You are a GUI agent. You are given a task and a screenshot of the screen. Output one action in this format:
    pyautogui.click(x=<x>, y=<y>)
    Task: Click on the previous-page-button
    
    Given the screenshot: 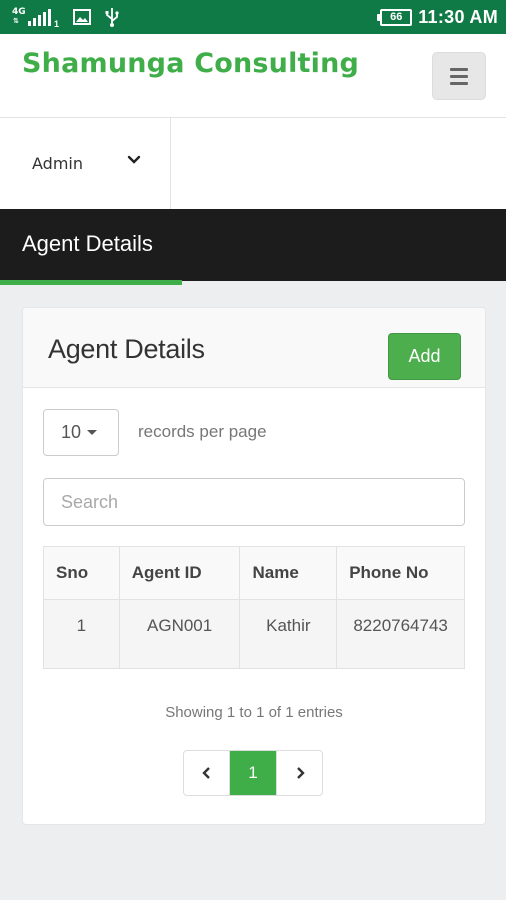 What is the action you would take?
    pyautogui.click(x=207, y=773)
    